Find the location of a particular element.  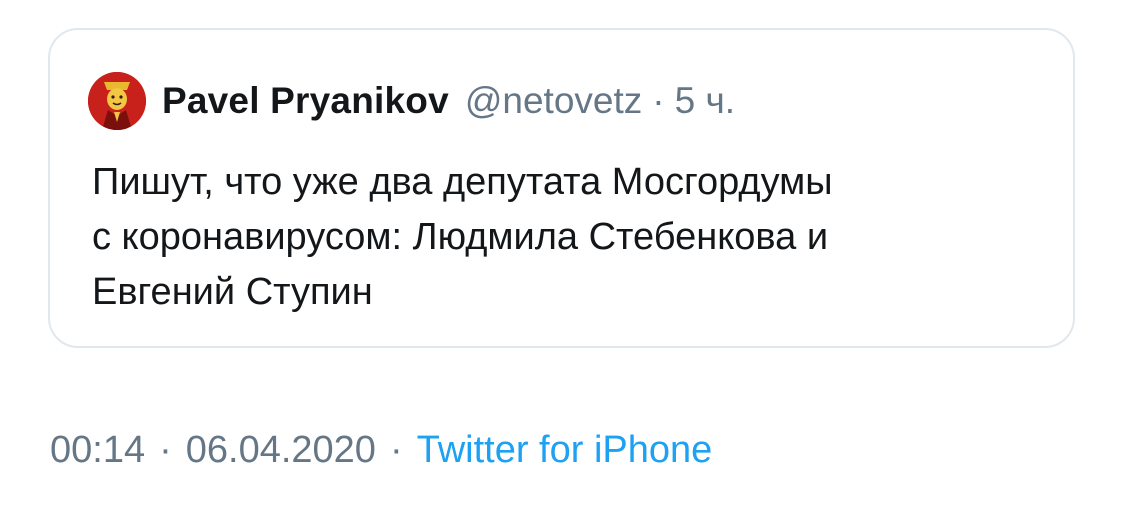

quoted-tweet-header: Pavel Pryanikov @netovetz · 5 ч. is located at coordinates (448, 101).